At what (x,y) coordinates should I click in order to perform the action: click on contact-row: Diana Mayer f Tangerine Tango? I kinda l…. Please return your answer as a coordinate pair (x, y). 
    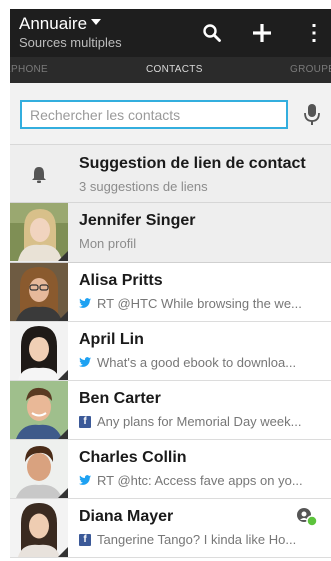
    Looking at the image, I should click on (170, 528).